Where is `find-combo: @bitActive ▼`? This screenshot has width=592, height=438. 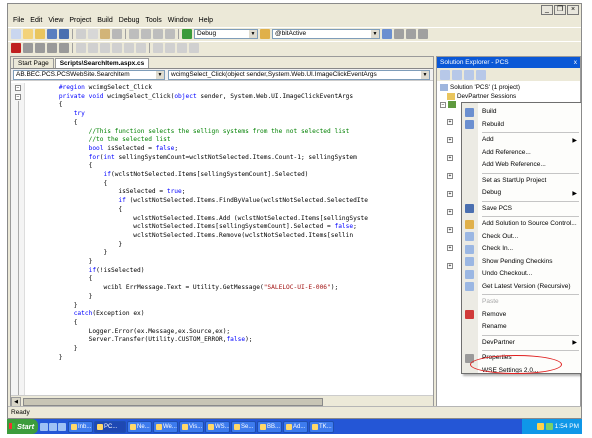
find-combo: @bitActive ▼ is located at coordinates (326, 34).